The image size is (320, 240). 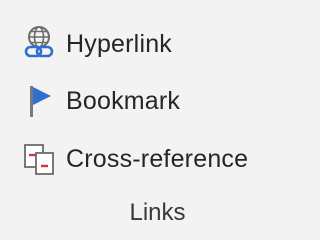 I want to click on bookmark-flag-icon, so click(x=39, y=101).